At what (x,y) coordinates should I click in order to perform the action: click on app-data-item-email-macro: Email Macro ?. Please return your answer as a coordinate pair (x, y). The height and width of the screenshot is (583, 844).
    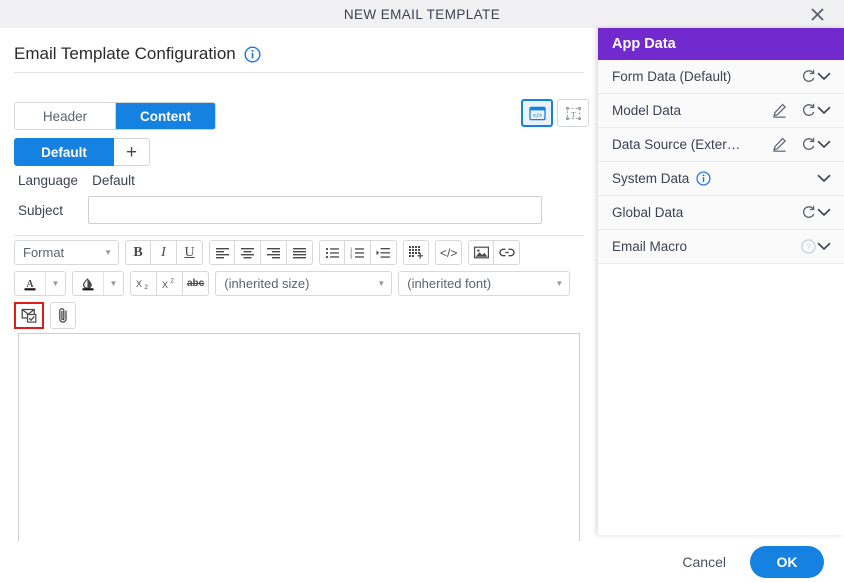
    Looking at the image, I should click on (721, 247).